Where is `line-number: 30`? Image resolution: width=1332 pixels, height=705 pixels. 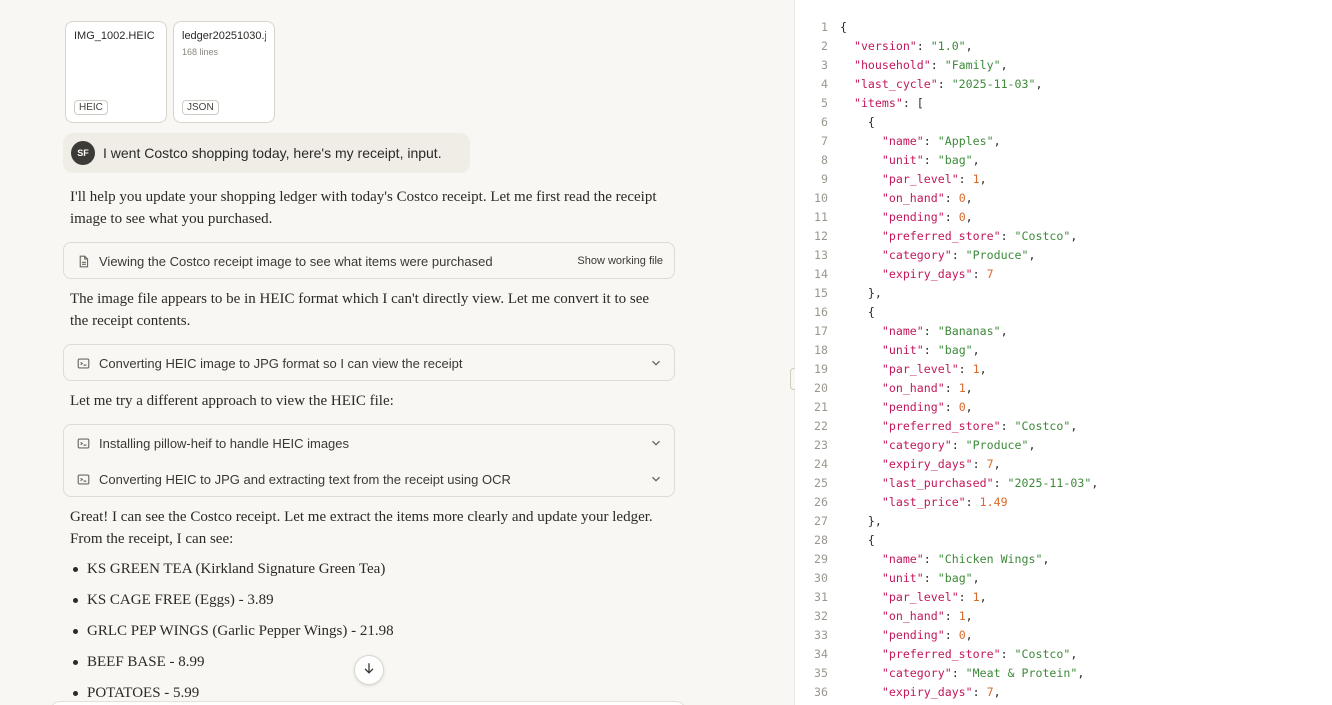
line-number: 30 is located at coordinates (821, 578).